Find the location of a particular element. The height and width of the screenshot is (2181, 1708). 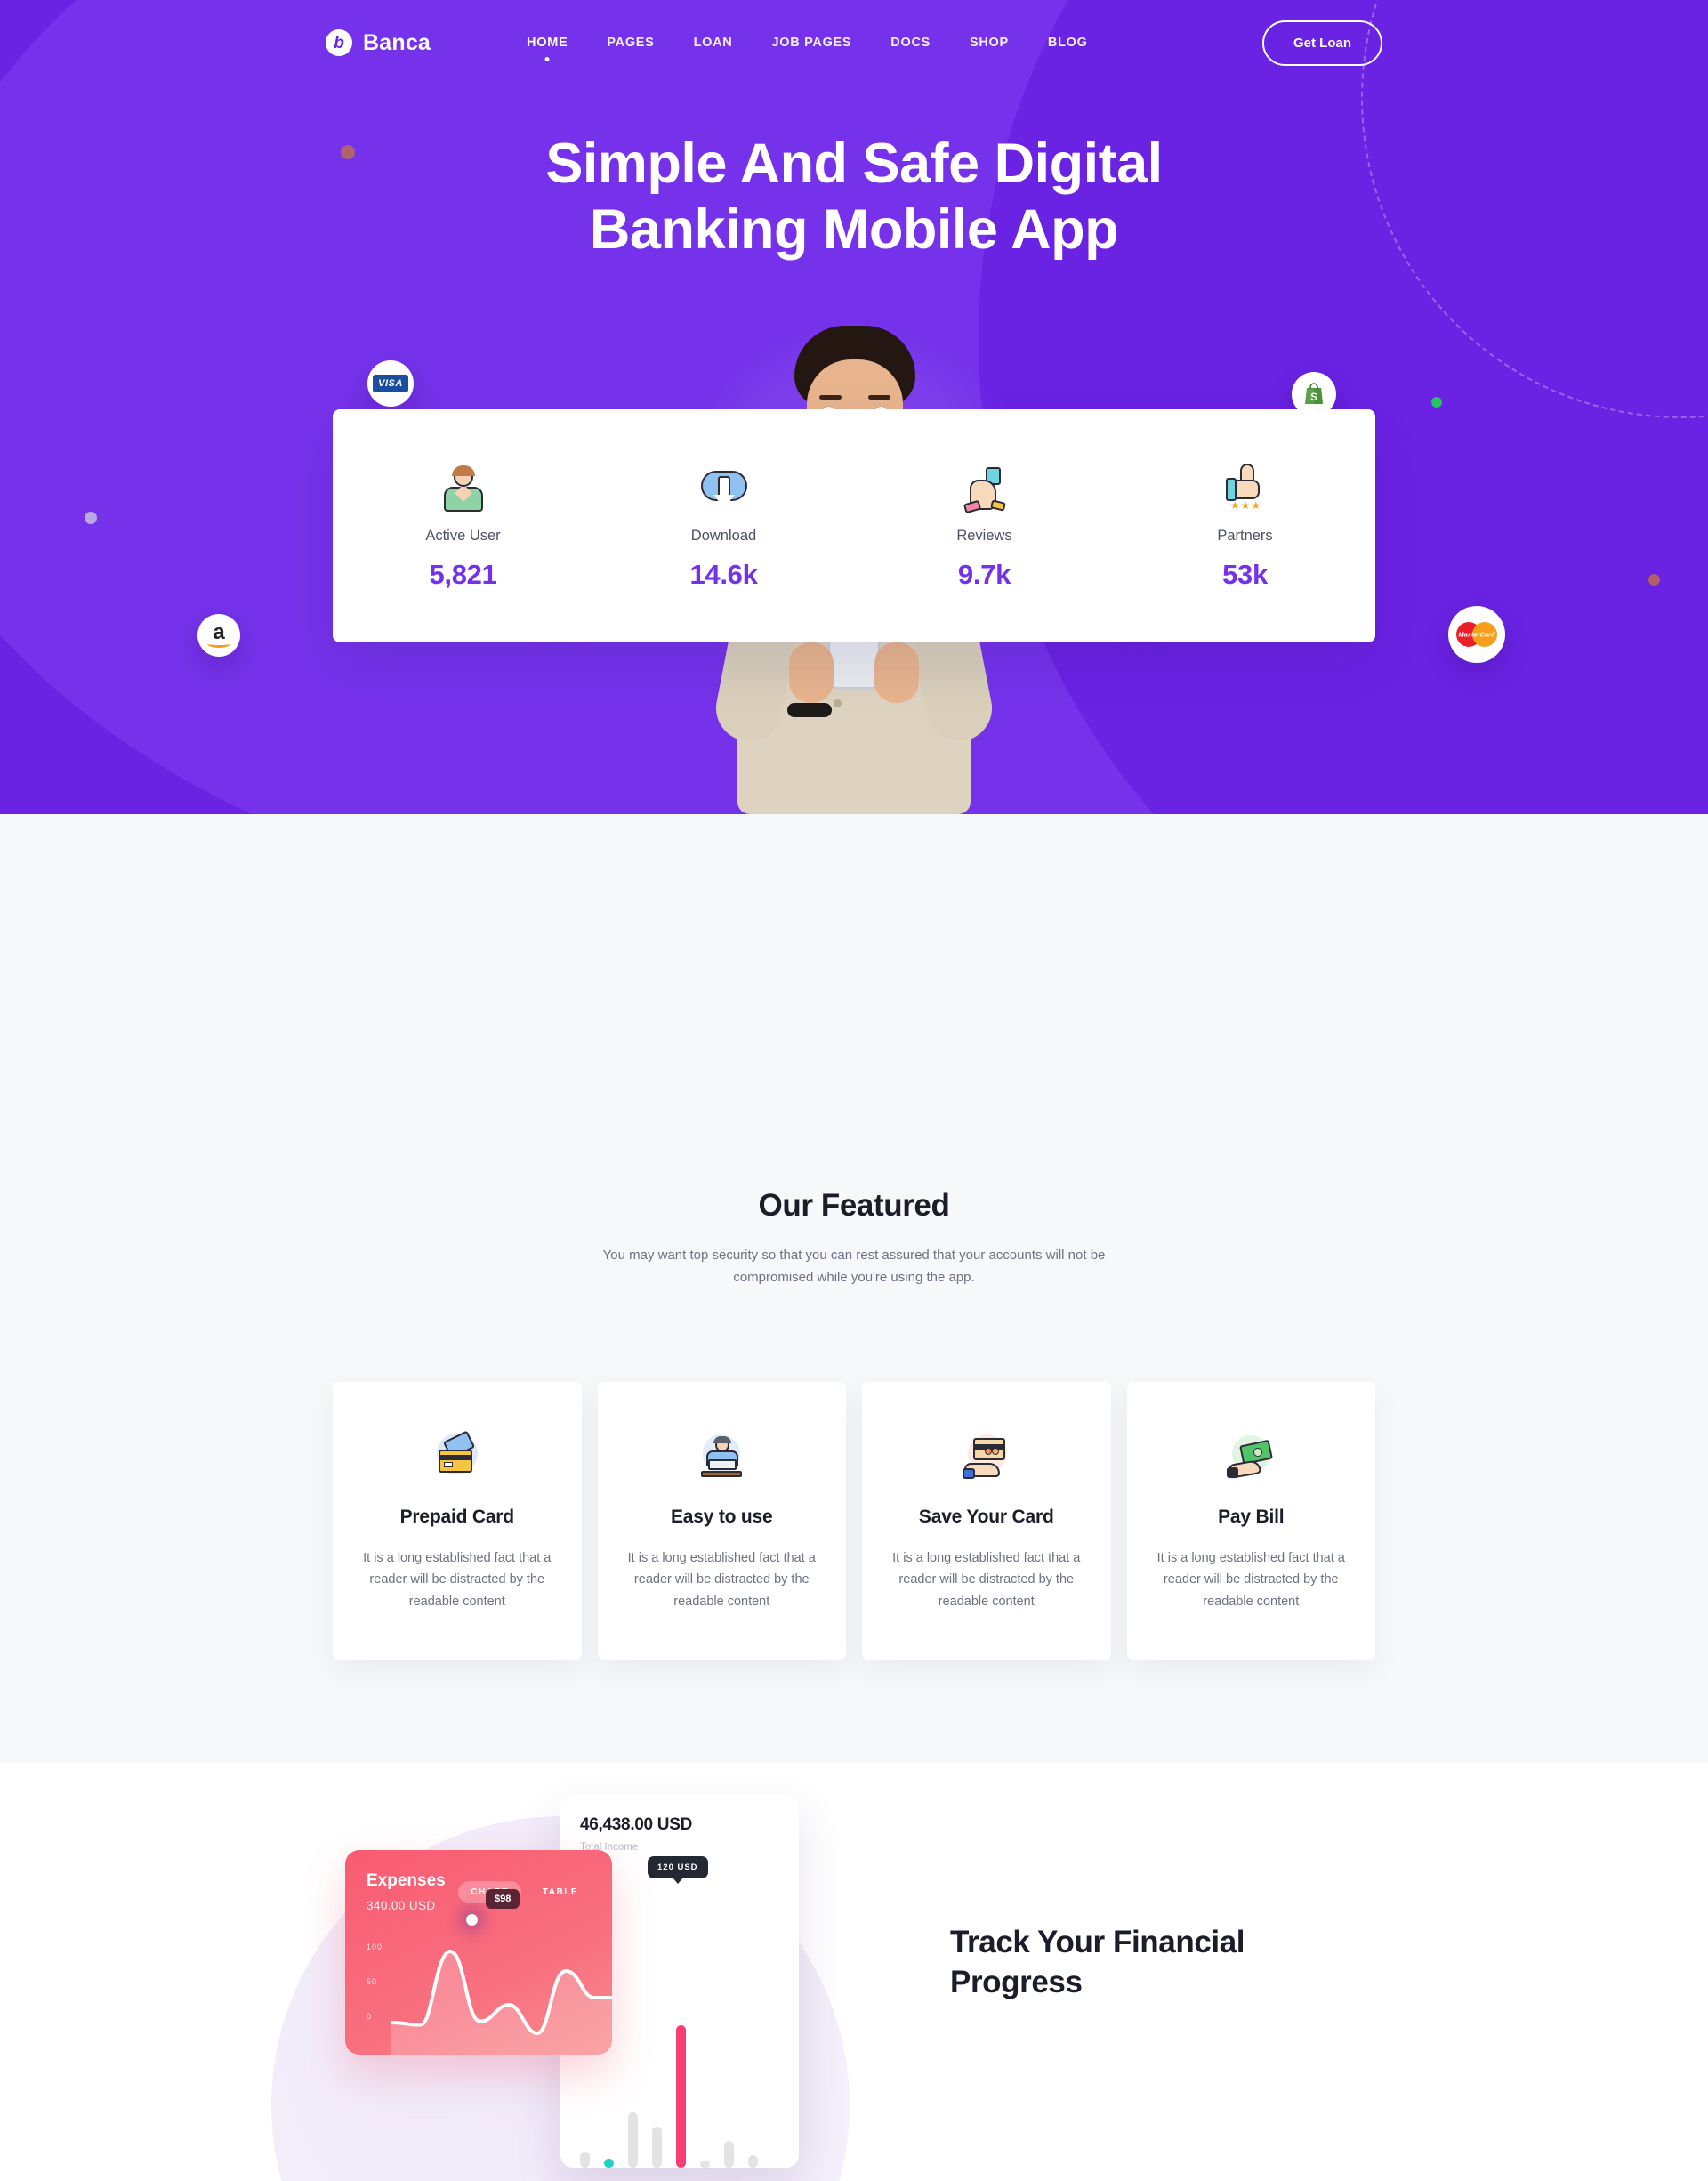

partners-icon: ★★★ is located at coordinates (1245, 487).